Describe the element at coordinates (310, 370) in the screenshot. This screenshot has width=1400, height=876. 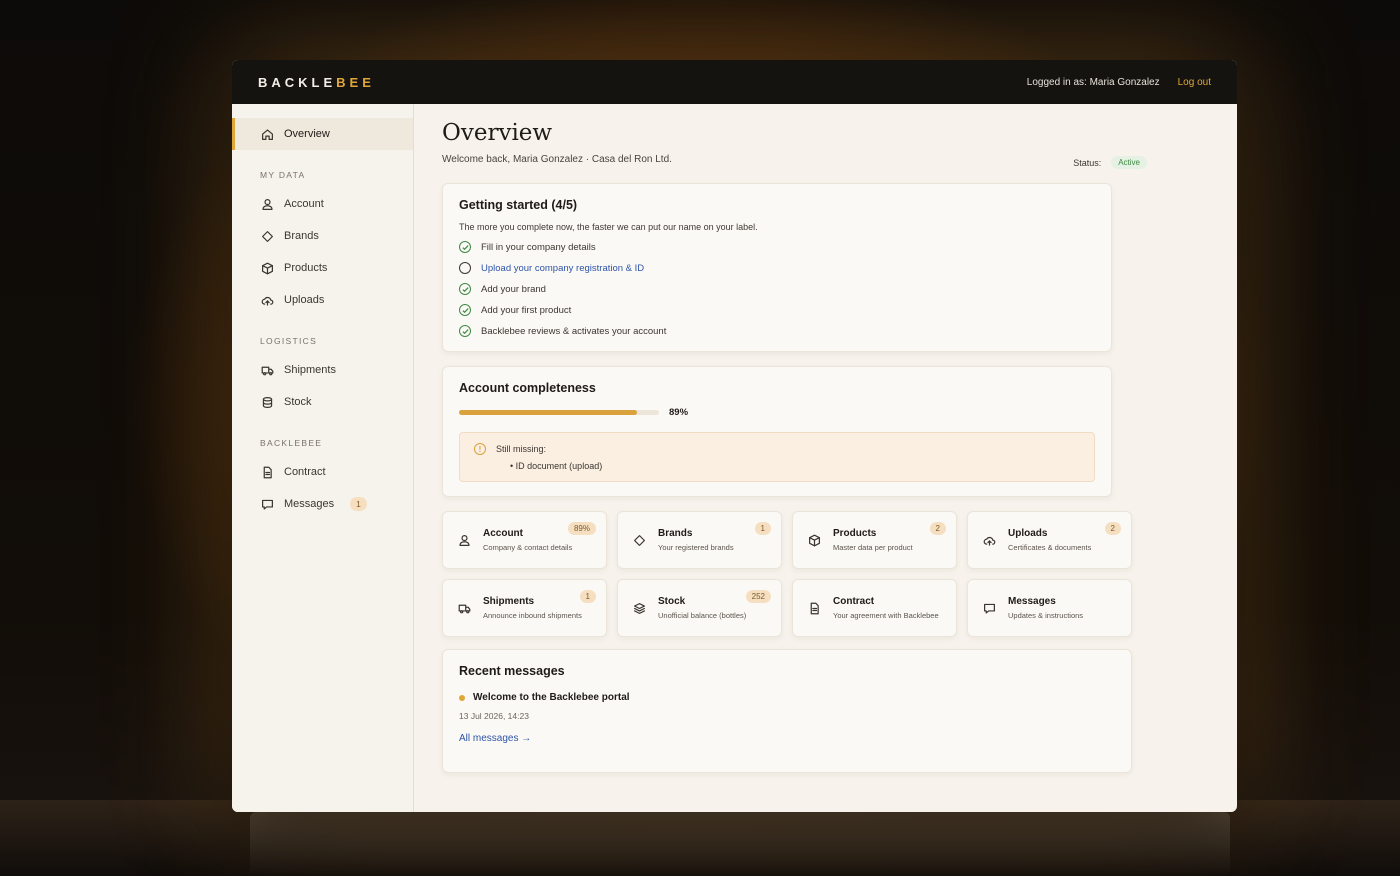
I see `sidebar-item-label: Shipments` at that location.